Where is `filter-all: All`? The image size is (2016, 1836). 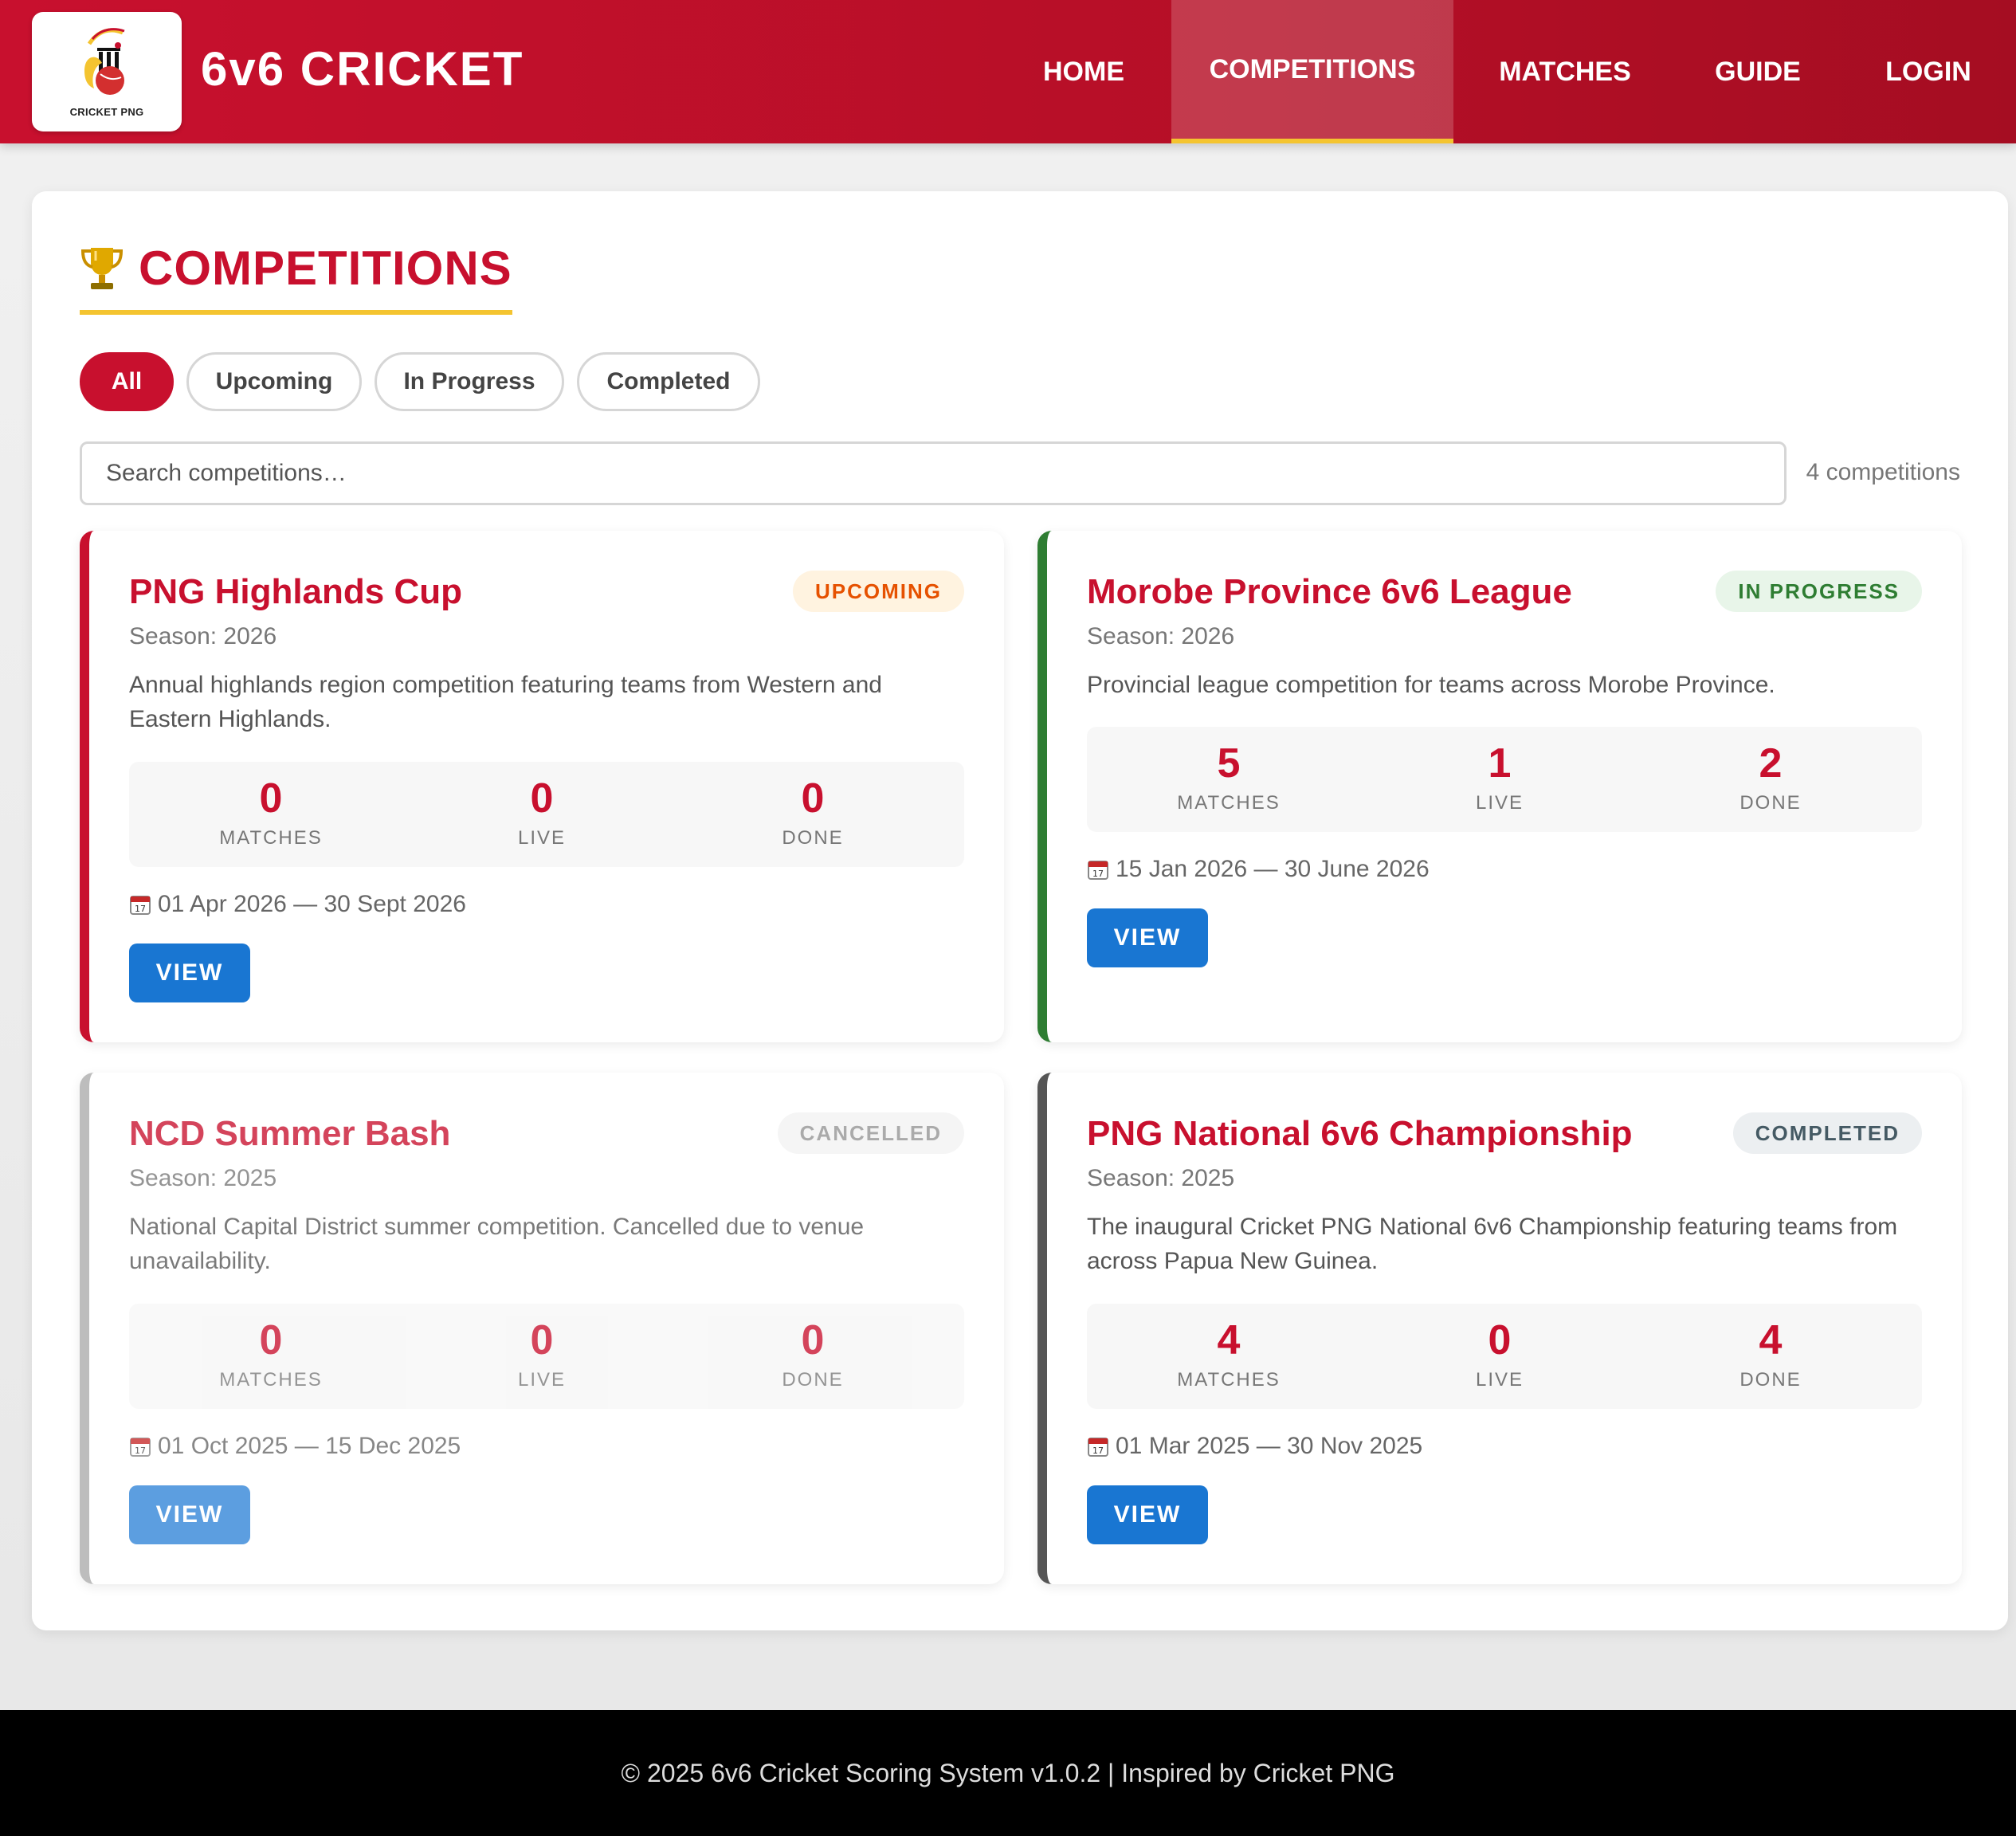 filter-all: All is located at coordinates (127, 381).